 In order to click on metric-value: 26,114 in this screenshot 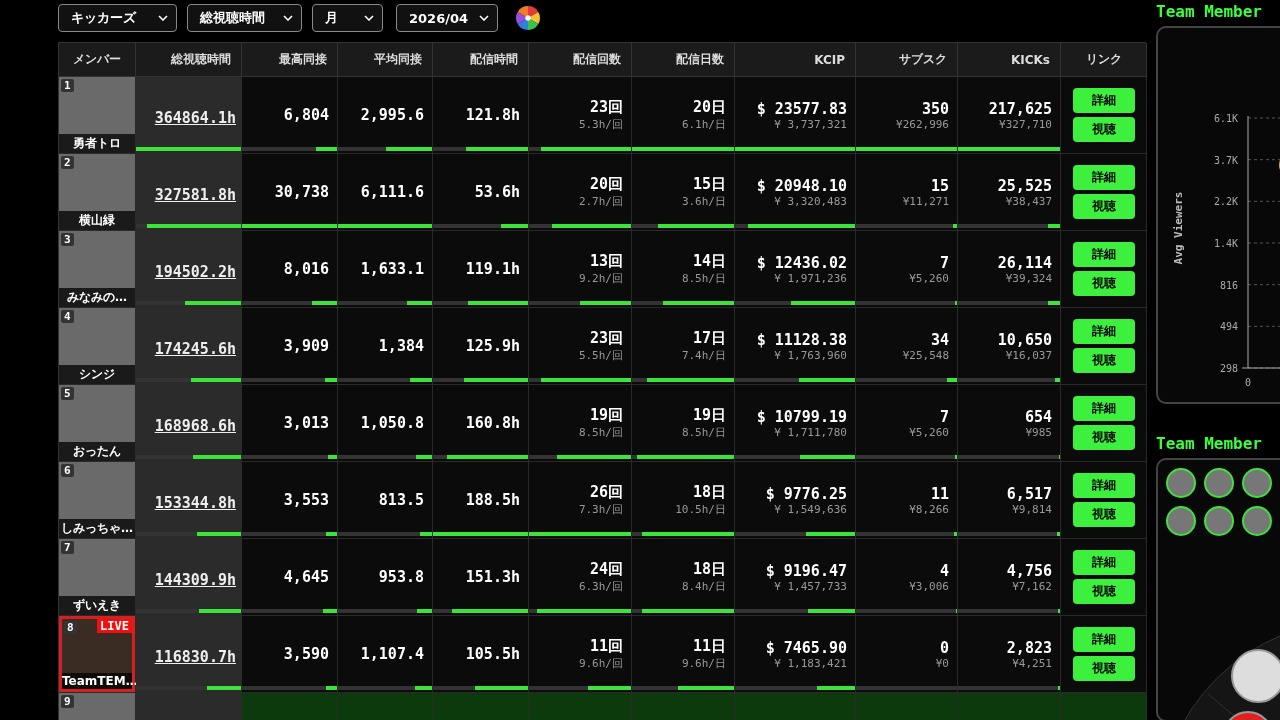, I will do `click(1024, 262)`.